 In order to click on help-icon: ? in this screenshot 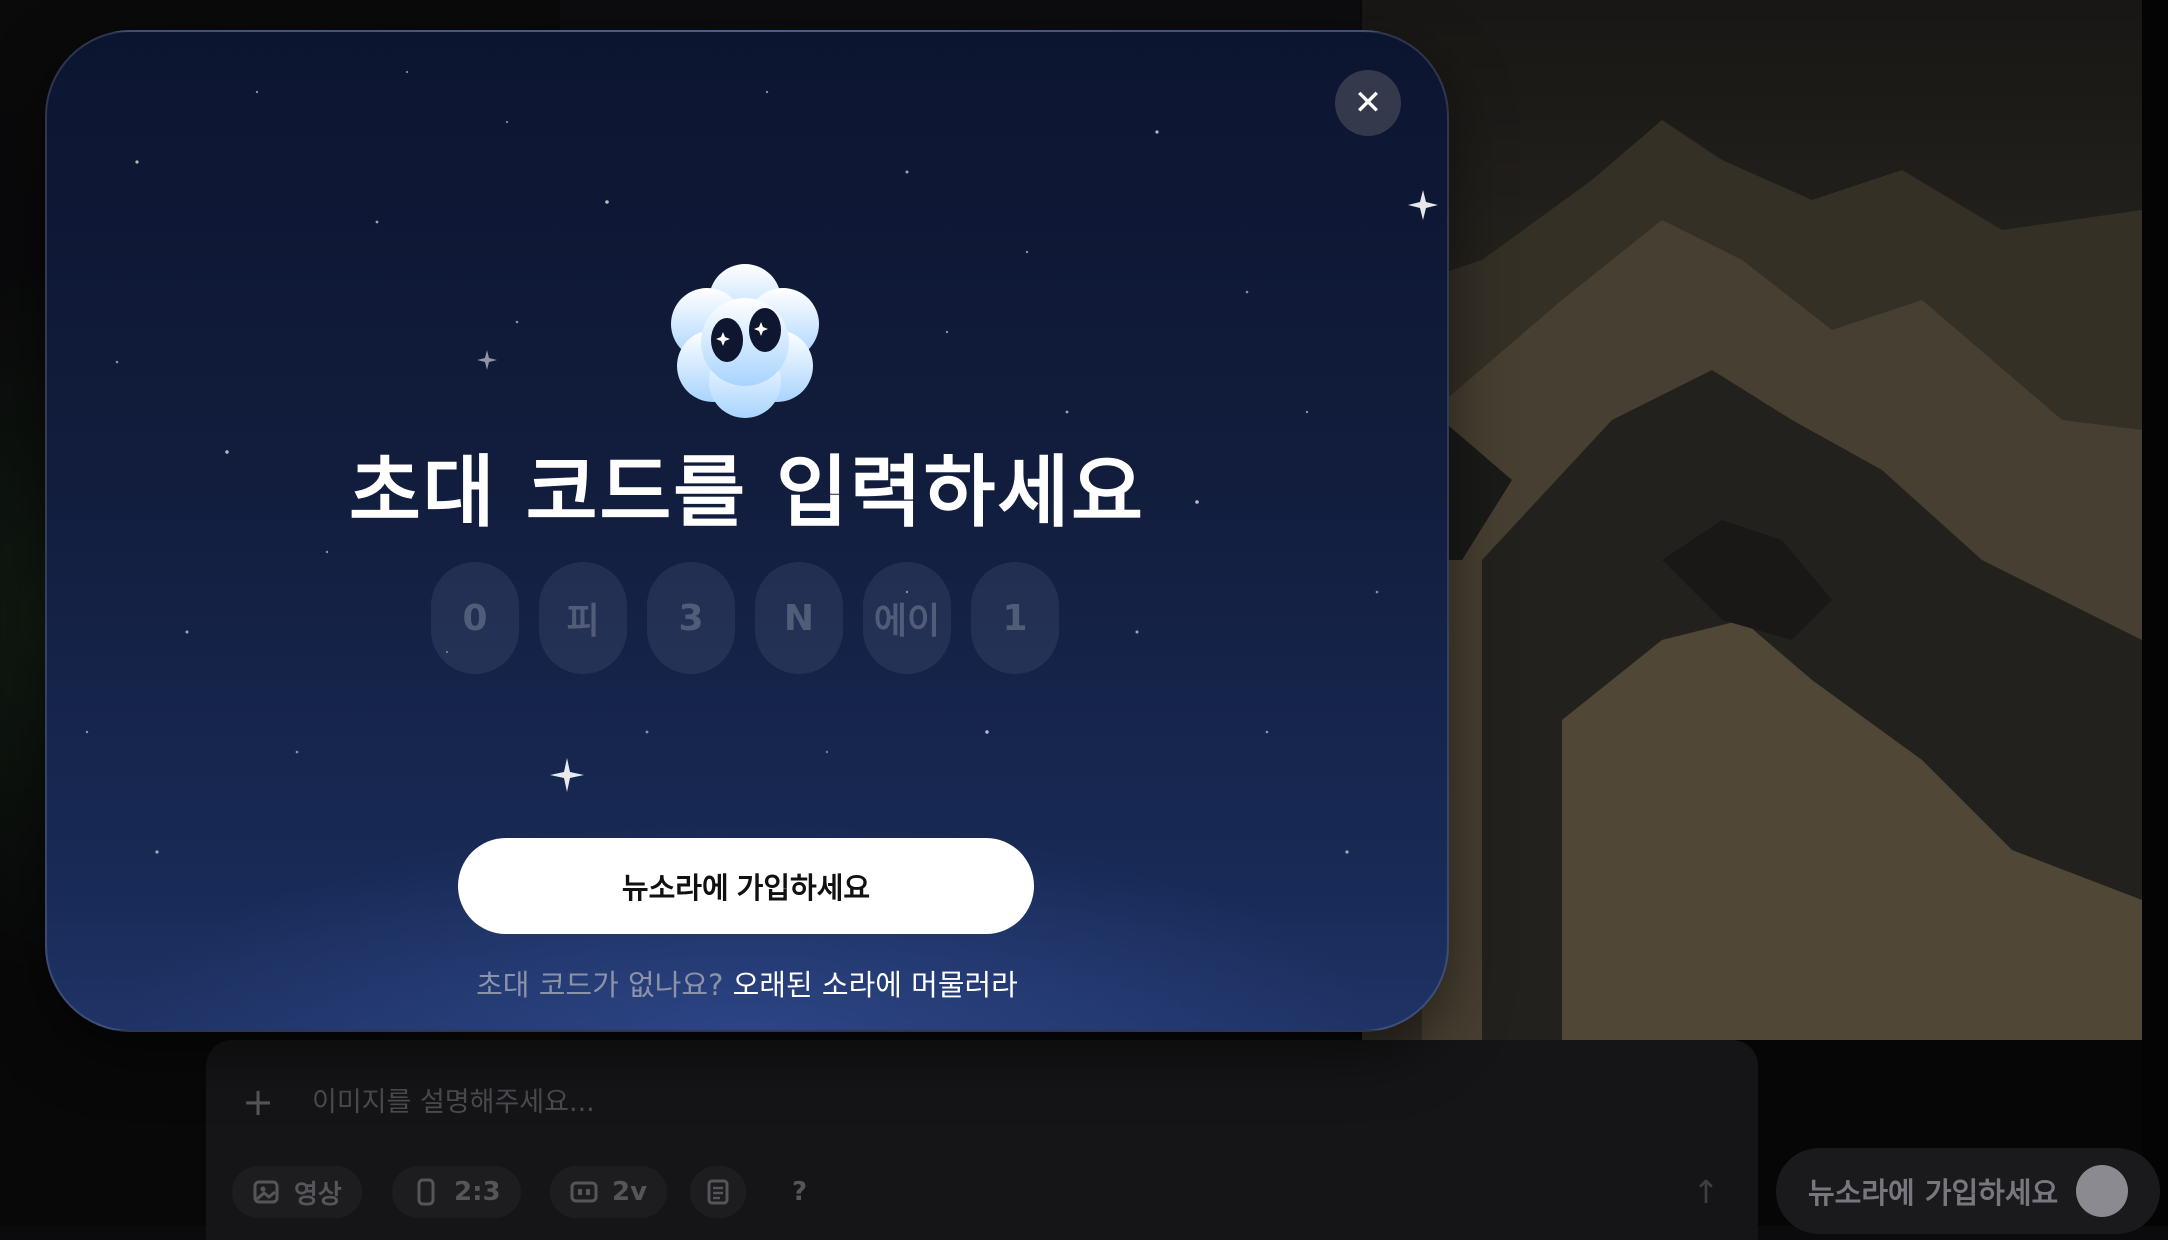, I will do `click(799, 1192)`.